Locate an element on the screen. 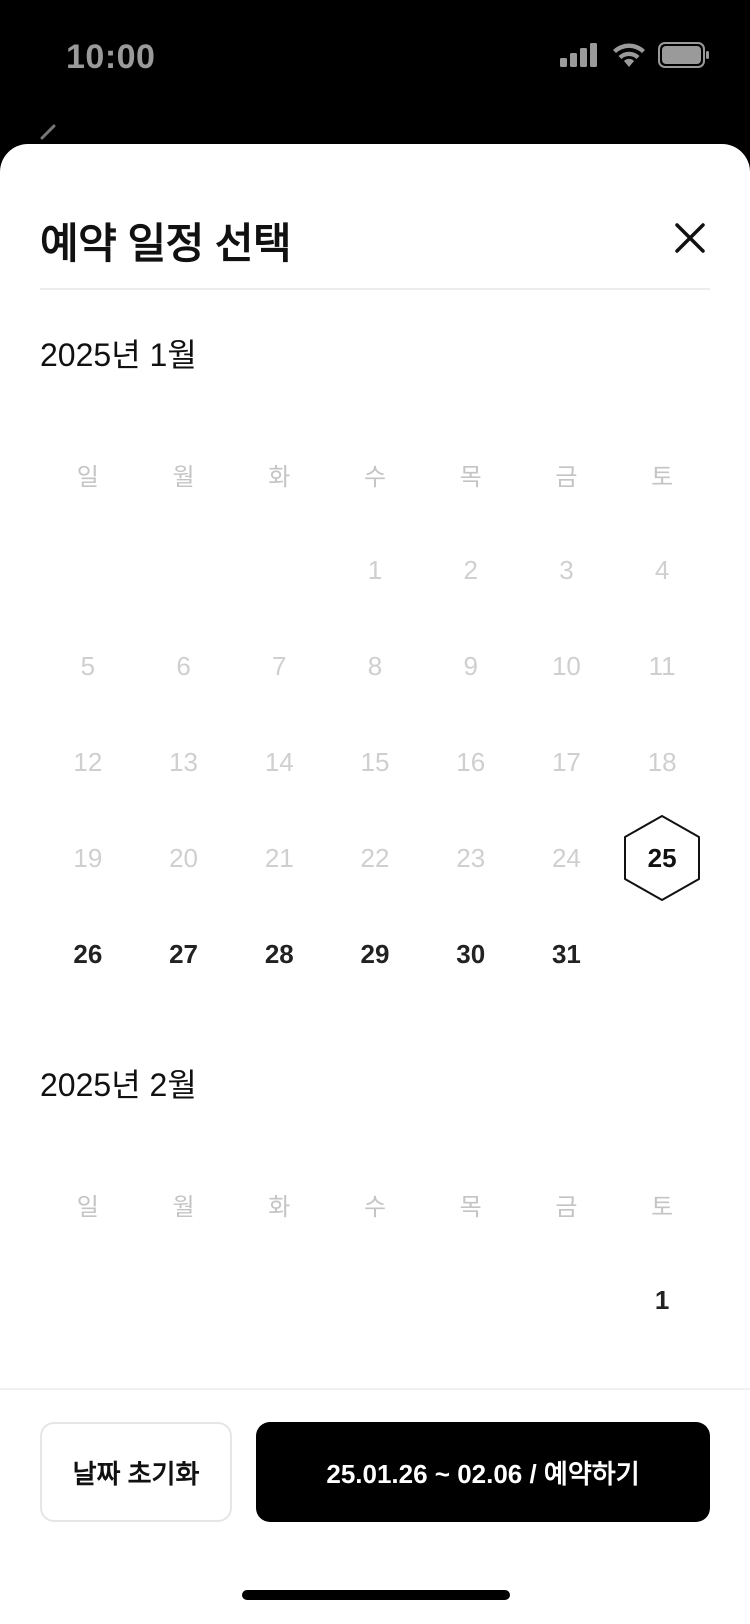 The height and width of the screenshot is (1624, 750). reserve-button: 25.01.26 ~ 02.06 / 예약하기 is located at coordinates (483, 1472).